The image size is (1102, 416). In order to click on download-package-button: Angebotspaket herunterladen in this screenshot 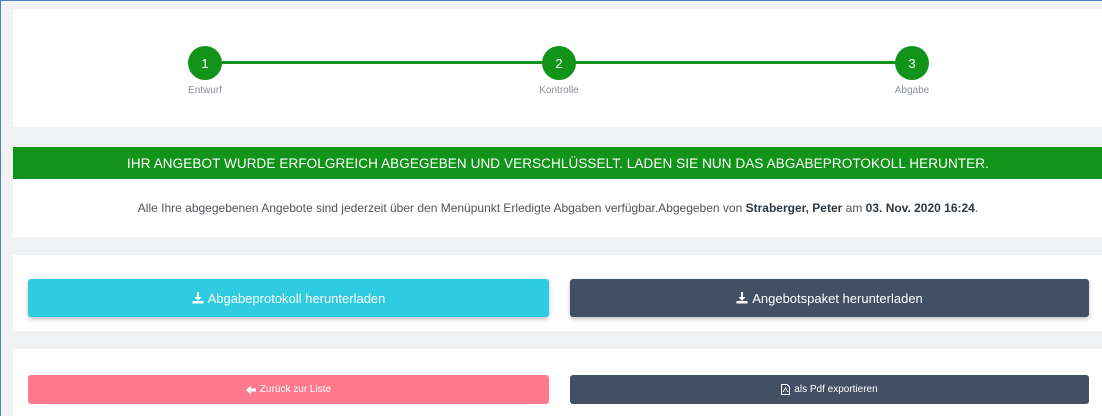, I will do `click(829, 298)`.